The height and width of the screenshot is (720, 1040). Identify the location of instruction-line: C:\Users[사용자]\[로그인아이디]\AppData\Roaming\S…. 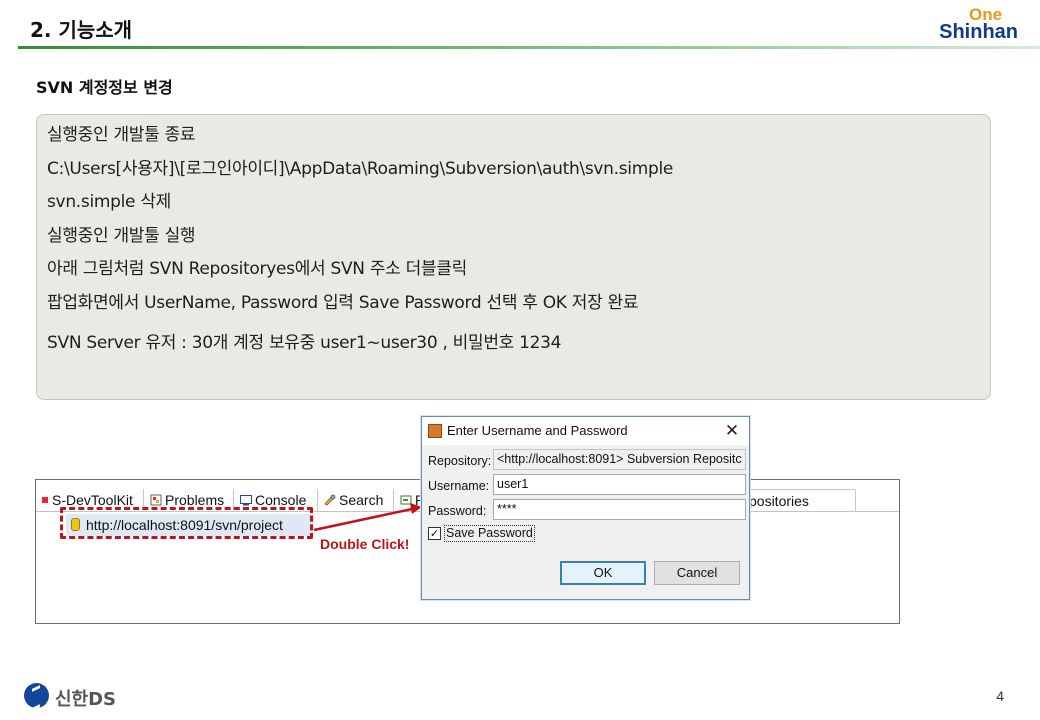
(360, 168).